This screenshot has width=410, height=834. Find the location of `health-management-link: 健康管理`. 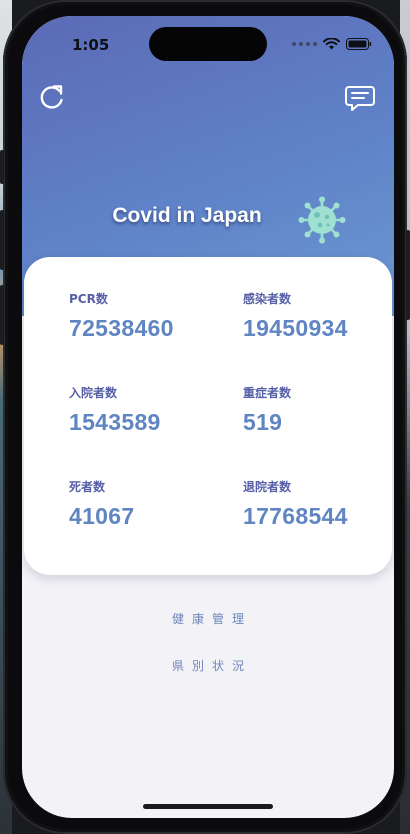

health-management-link: 健康管理 is located at coordinates (208, 618).